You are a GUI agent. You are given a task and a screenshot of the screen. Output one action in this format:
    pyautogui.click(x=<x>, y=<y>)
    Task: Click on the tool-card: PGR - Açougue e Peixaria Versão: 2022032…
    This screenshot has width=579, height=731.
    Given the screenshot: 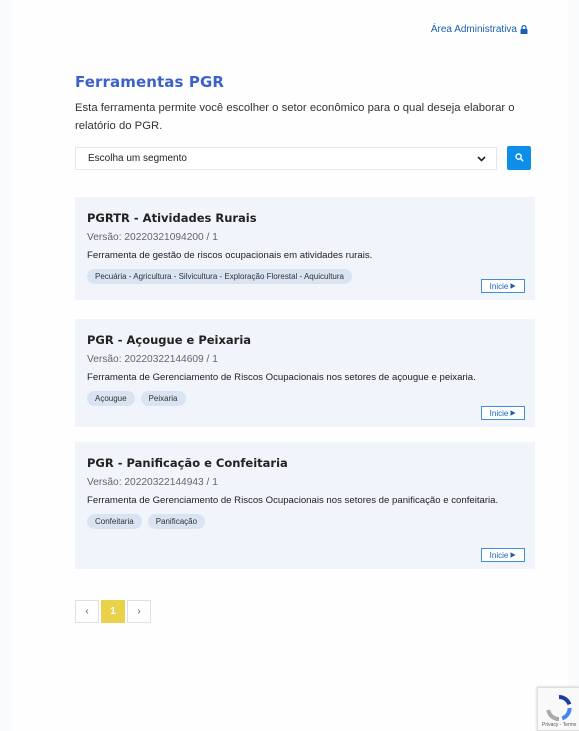 What is the action you would take?
    pyautogui.click(x=305, y=373)
    